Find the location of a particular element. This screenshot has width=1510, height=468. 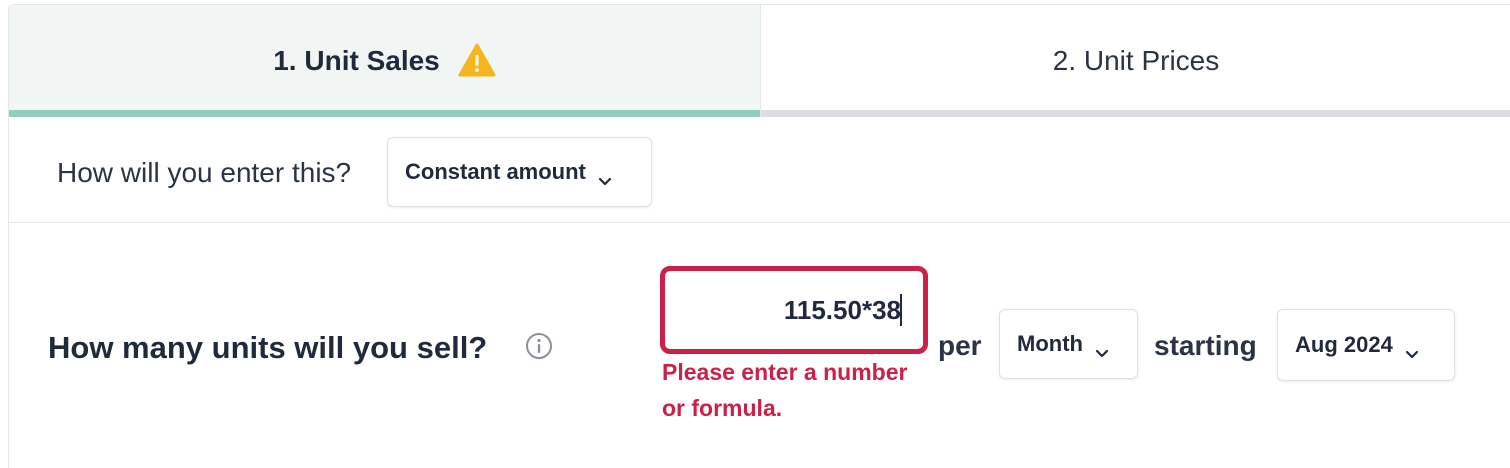

units-question: How many units will you sell? is located at coordinates (268, 347).